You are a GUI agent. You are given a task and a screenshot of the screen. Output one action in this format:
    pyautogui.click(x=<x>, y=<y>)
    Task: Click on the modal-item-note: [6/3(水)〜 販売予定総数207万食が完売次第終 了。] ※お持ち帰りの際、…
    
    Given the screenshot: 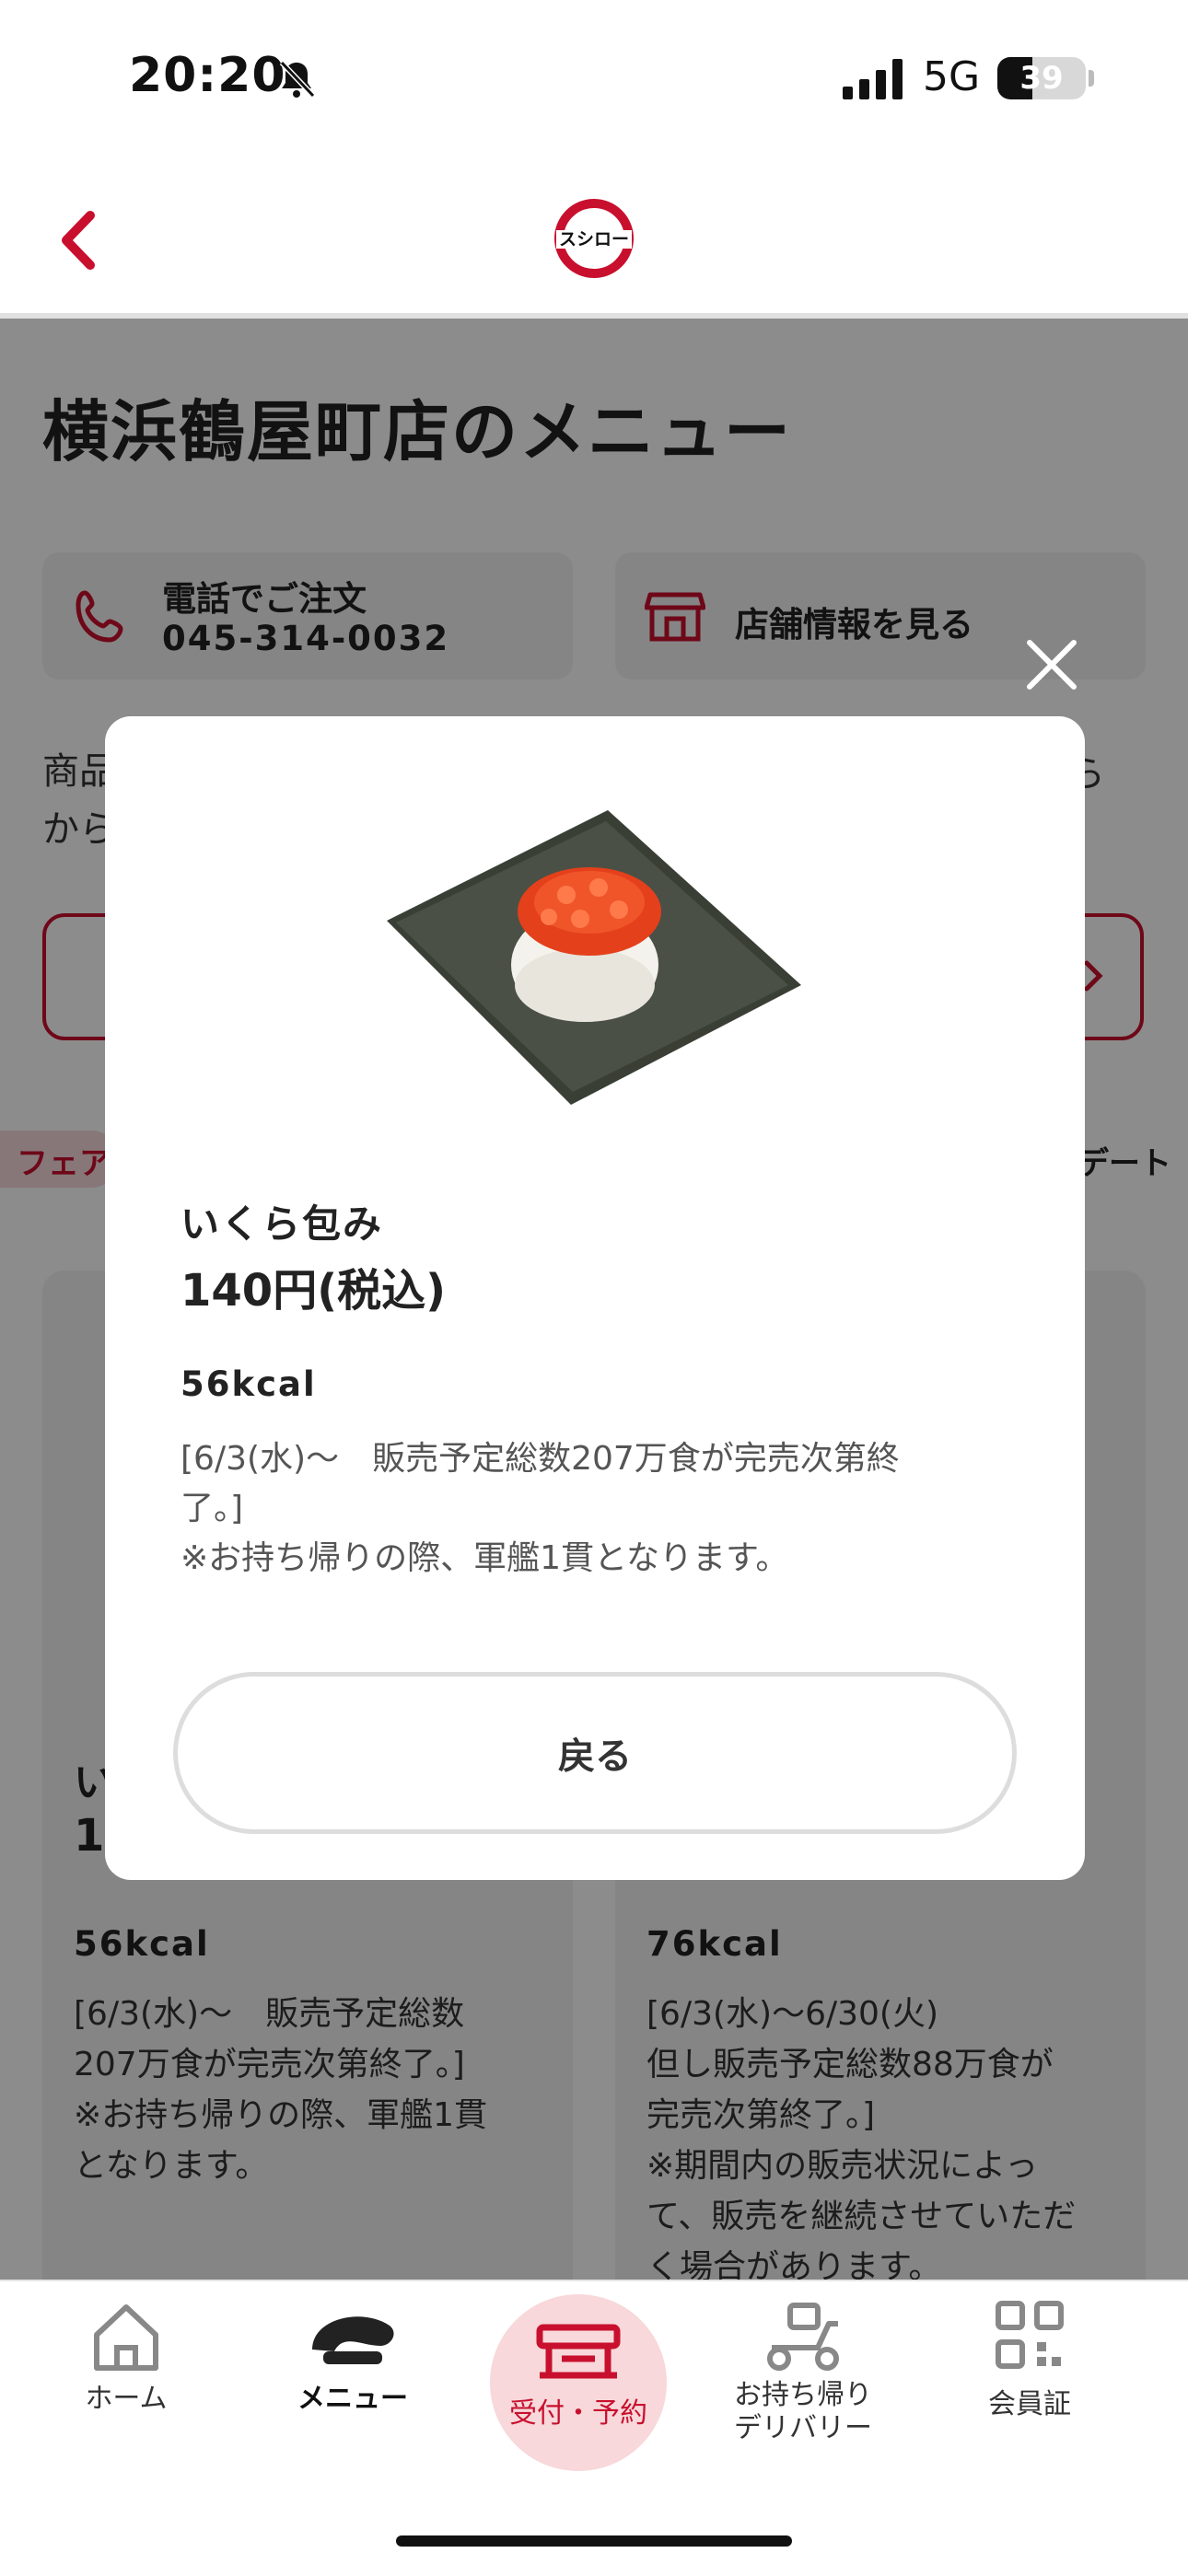 What is the action you would take?
    pyautogui.click(x=540, y=1508)
    